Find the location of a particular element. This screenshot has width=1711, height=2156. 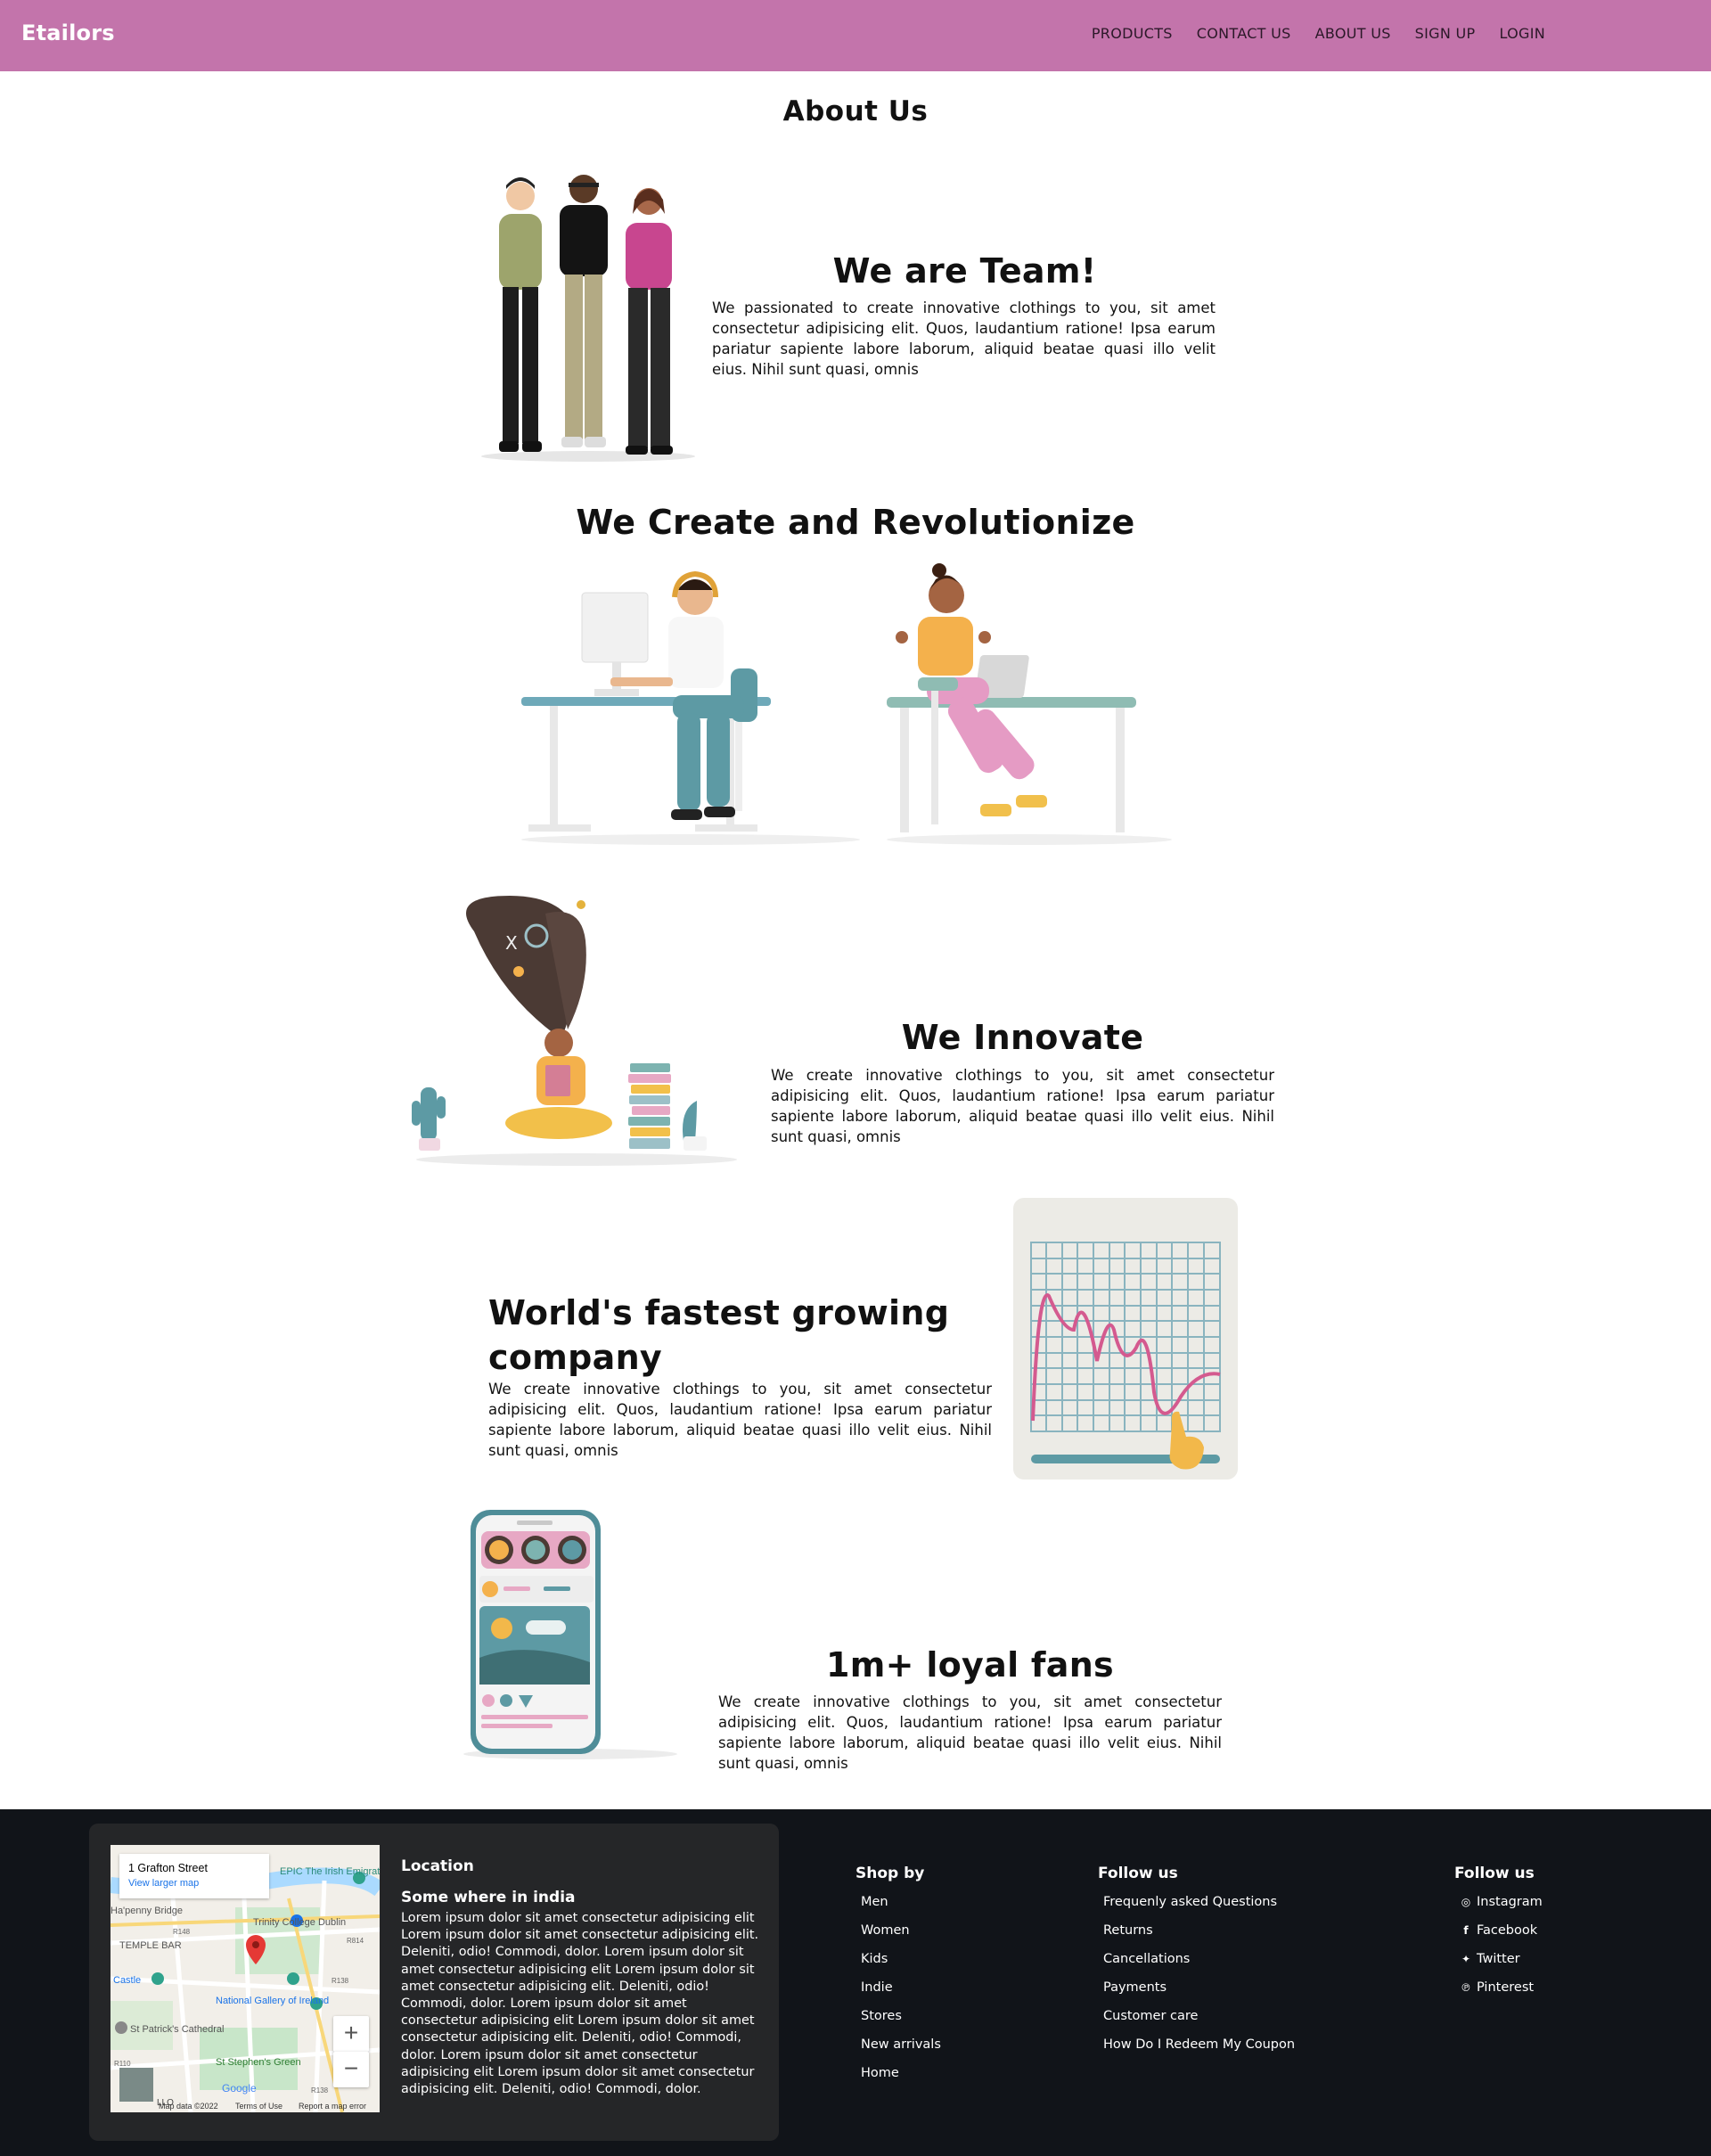

map-place-card: 1 Grafton Street View larger map is located at coordinates (194, 1876).